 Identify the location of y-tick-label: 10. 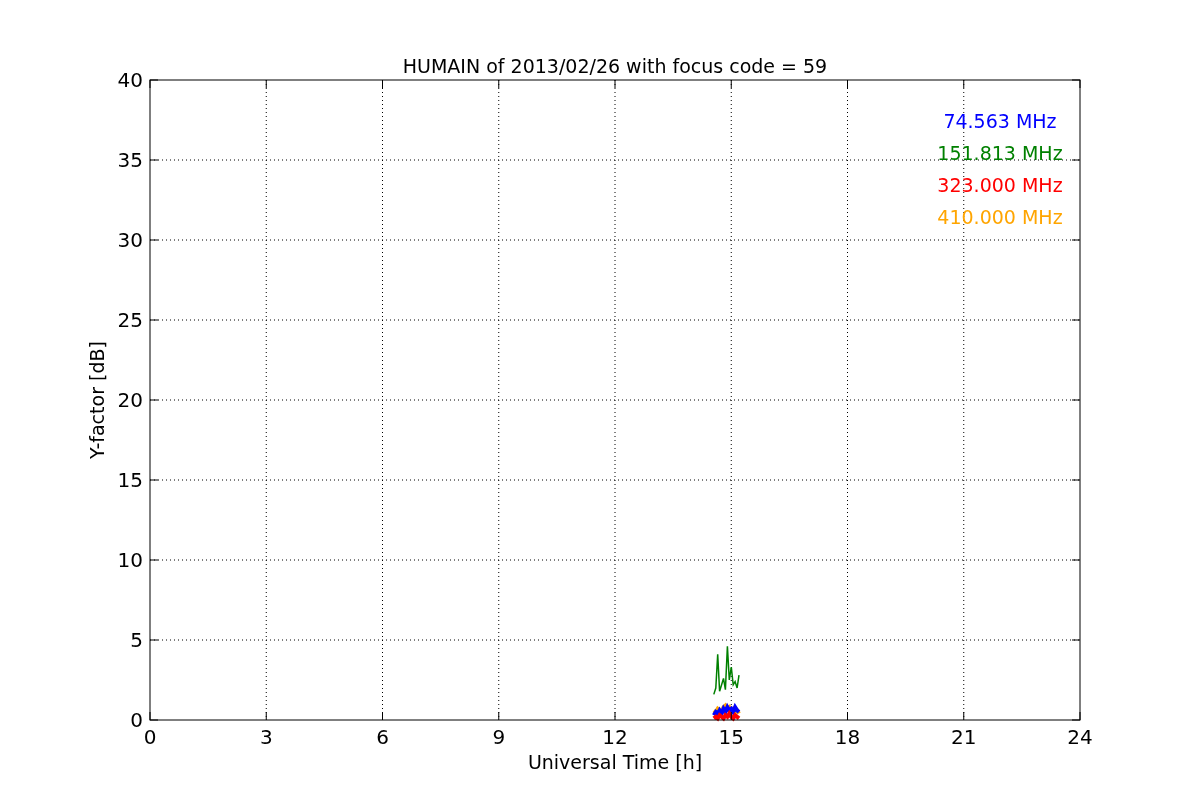
(130, 560).